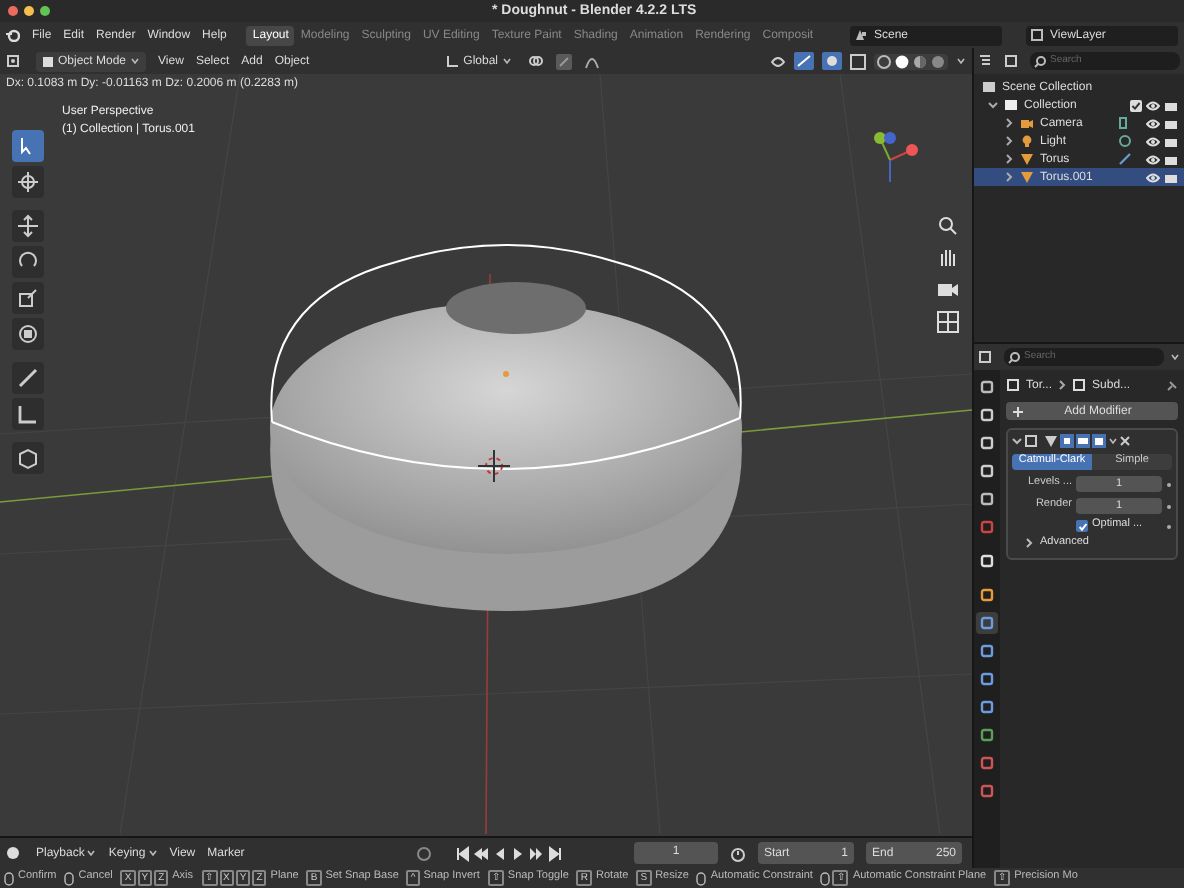 This screenshot has width=1184, height=888. I want to click on cursor-tool-icon, so click(28, 182).